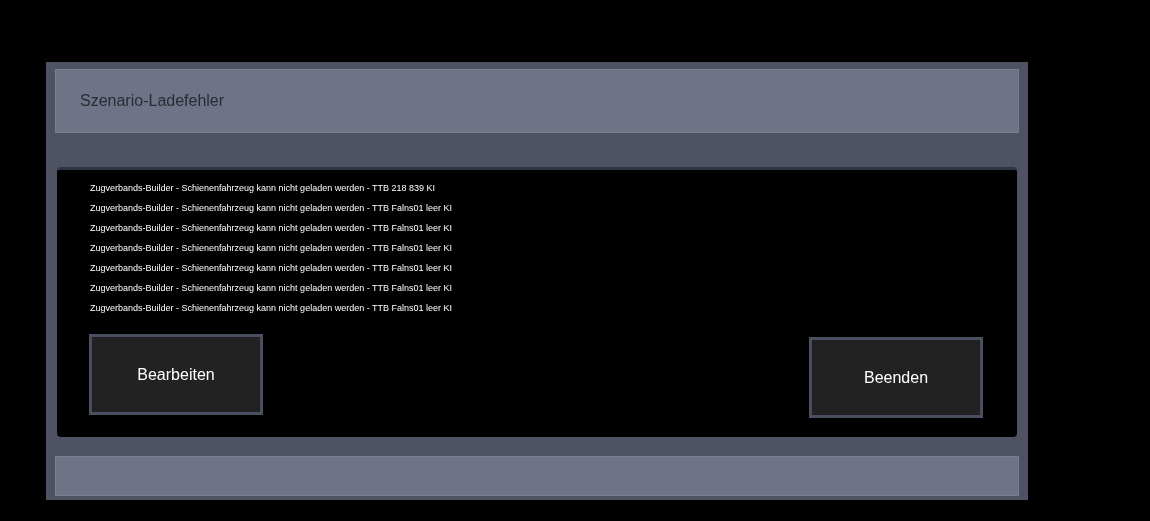  What do you see at coordinates (152, 101) in the screenshot?
I see `dialog-title: Szenario-Ladefehler` at bounding box center [152, 101].